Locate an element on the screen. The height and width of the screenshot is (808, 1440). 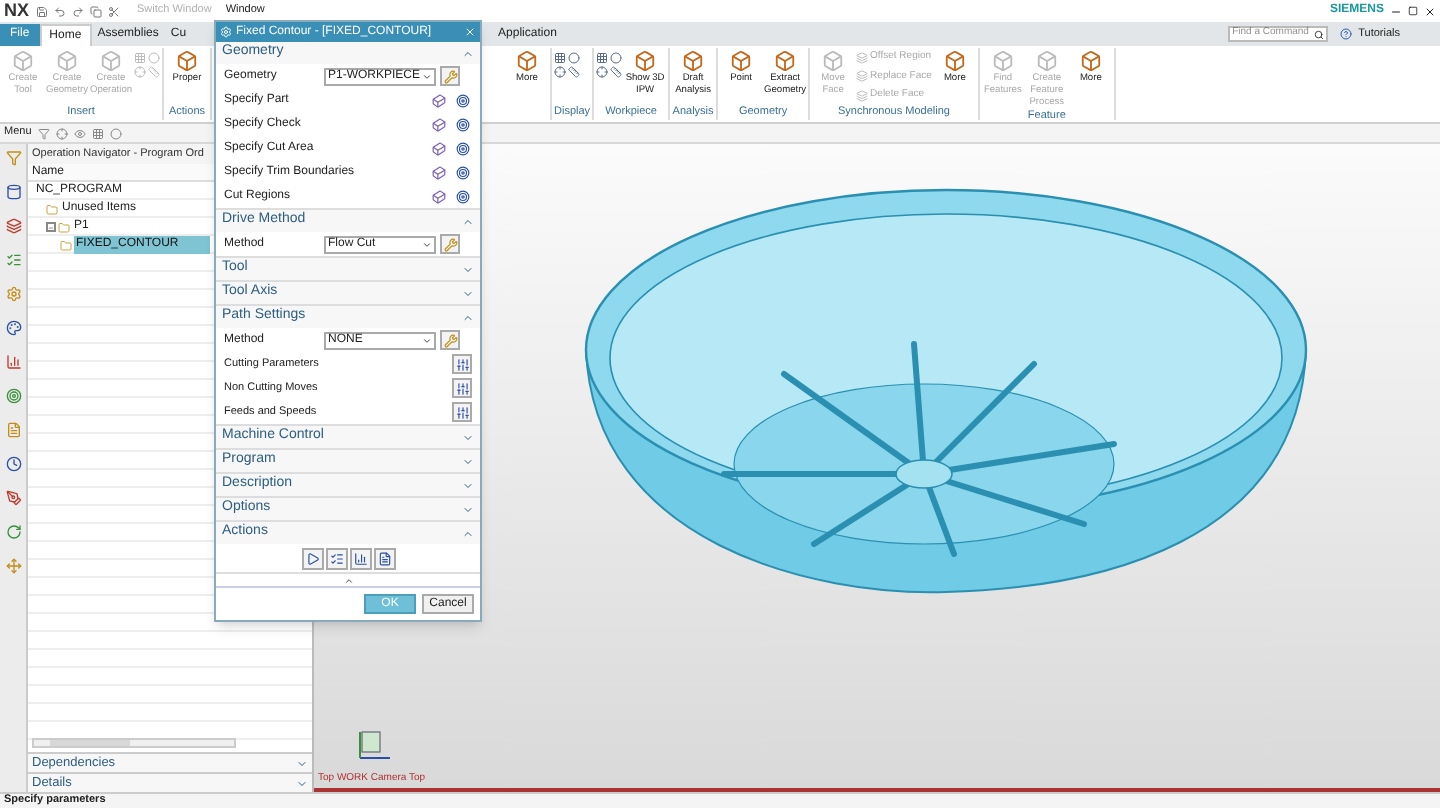
document-icon is located at coordinates (384, 558).